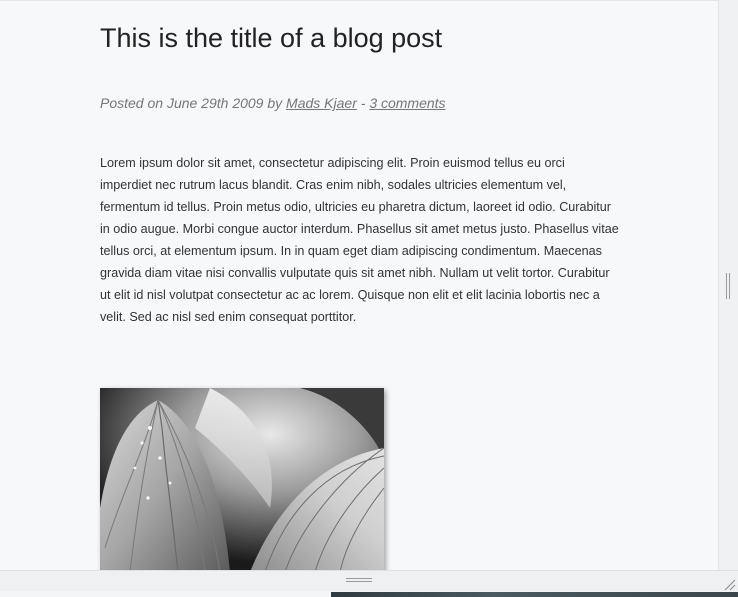 The height and width of the screenshot is (597, 738). I want to click on post-title: This is the title of a blog post, so click(271, 38).